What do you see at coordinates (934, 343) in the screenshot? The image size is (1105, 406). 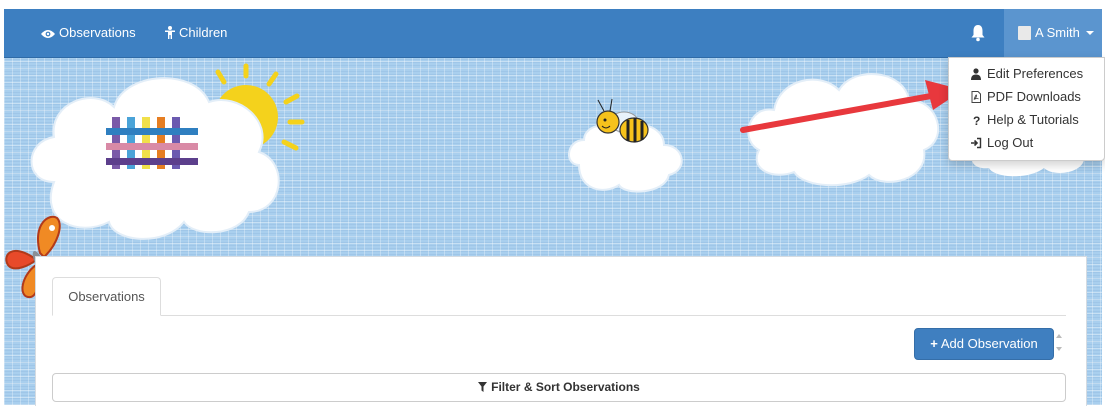 I see `plus-icon: +` at bounding box center [934, 343].